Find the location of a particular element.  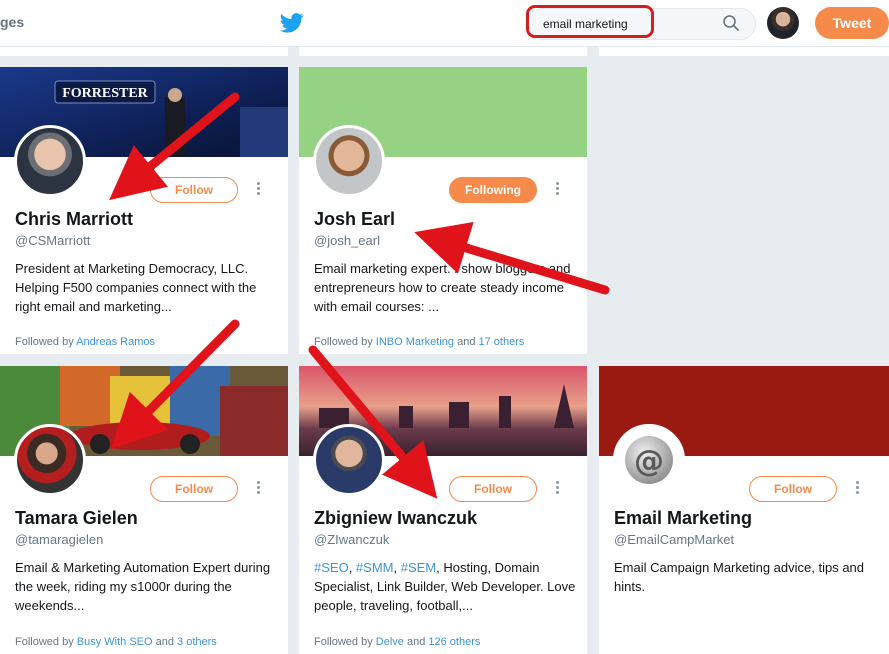

nav-messages-partial: ges is located at coordinates (12, 22).